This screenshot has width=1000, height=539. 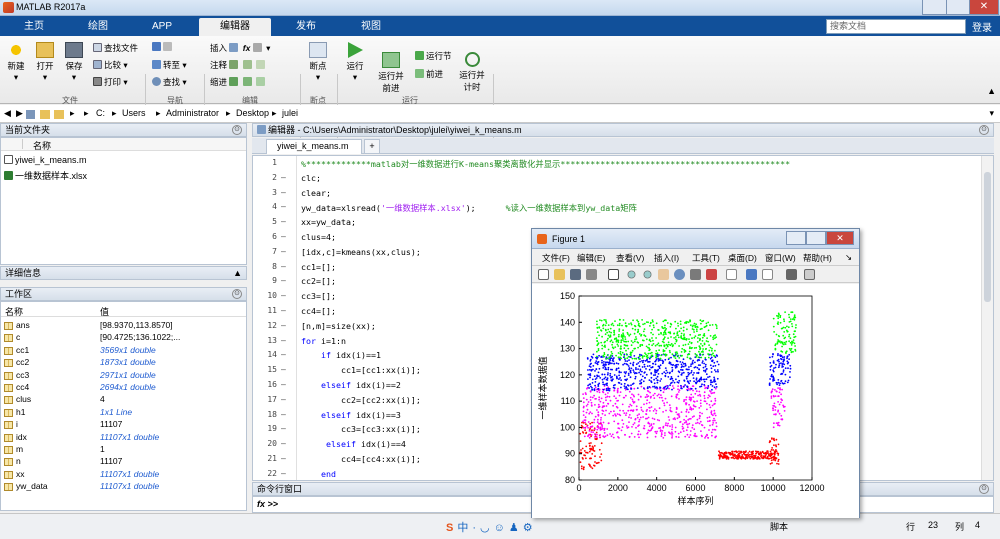 I want to click on editor-scrollbar, so click(x=987, y=318).